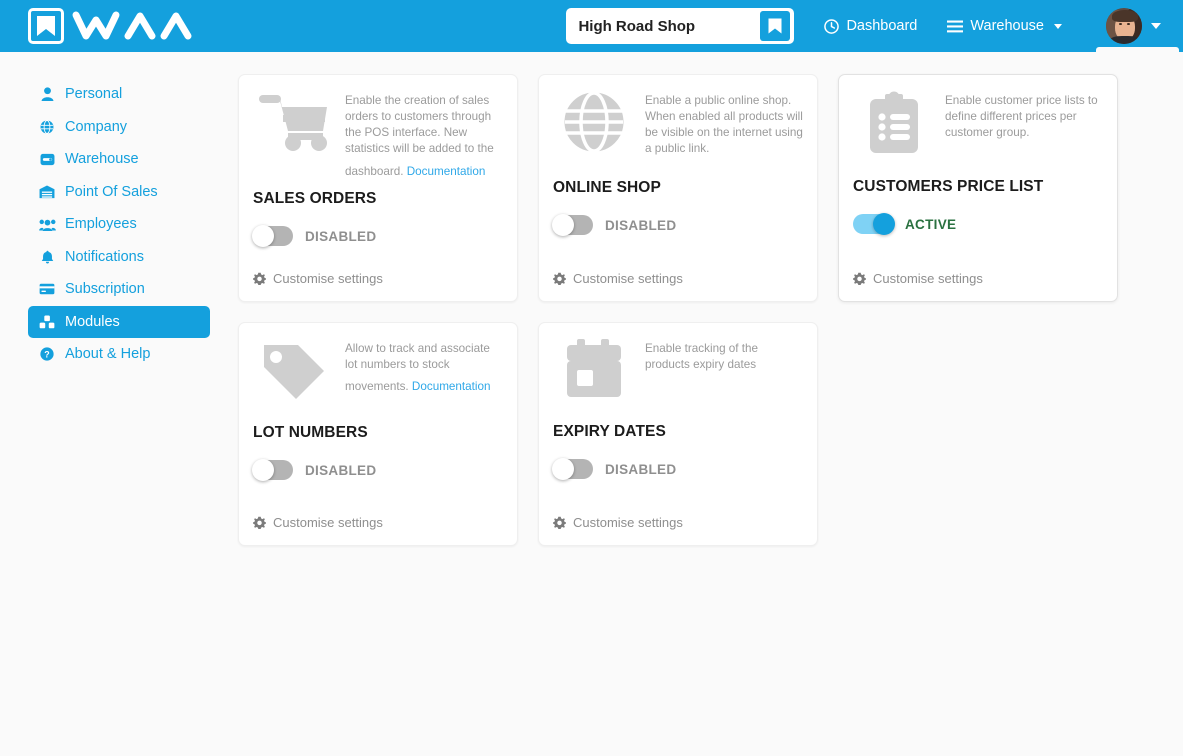 The height and width of the screenshot is (756, 1183). I want to click on cubes-icon, so click(47, 322).